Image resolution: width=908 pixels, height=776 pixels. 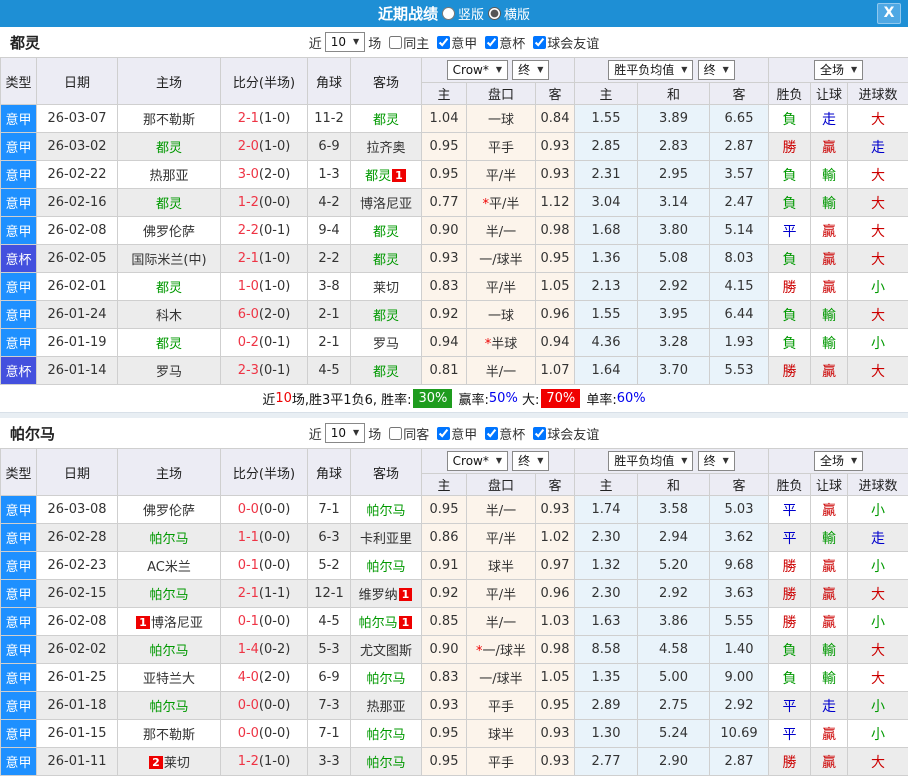 What do you see at coordinates (674, 259) in the screenshot?
I see `avg-draw-cell: 5.08` at bounding box center [674, 259].